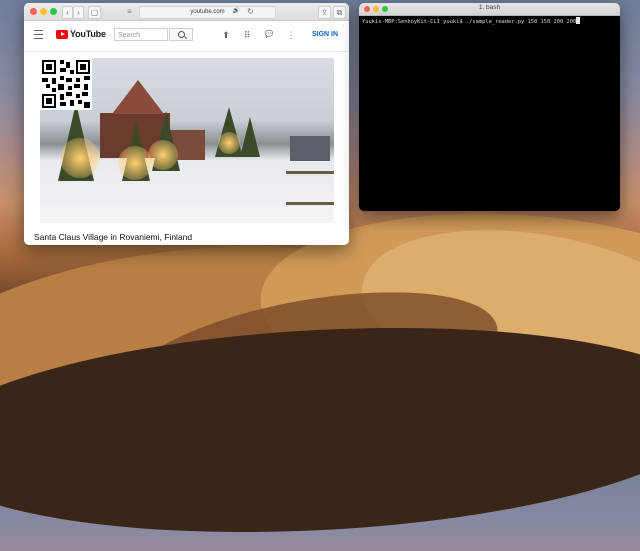 The image size is (640, 551). What do you see at coordinates (291, 35) in the screenshot?
I see `more-icon: ⋮` at bounding box center [291, 35].